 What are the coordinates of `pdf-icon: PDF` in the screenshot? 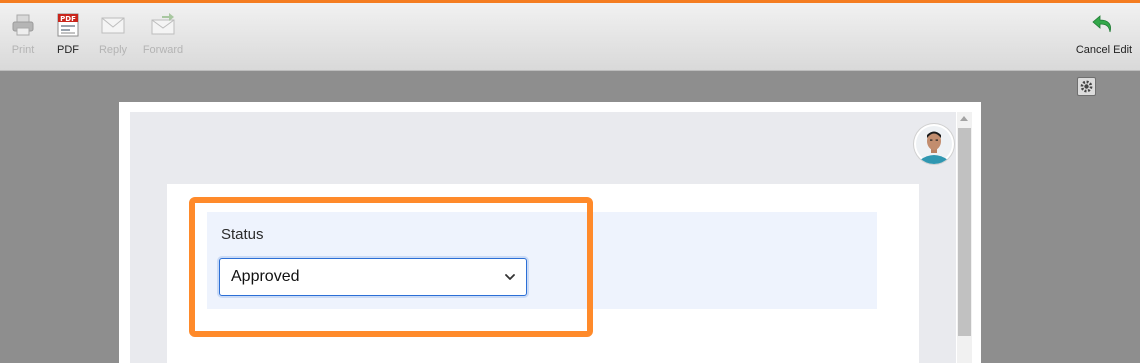 It's located at (68, 25).